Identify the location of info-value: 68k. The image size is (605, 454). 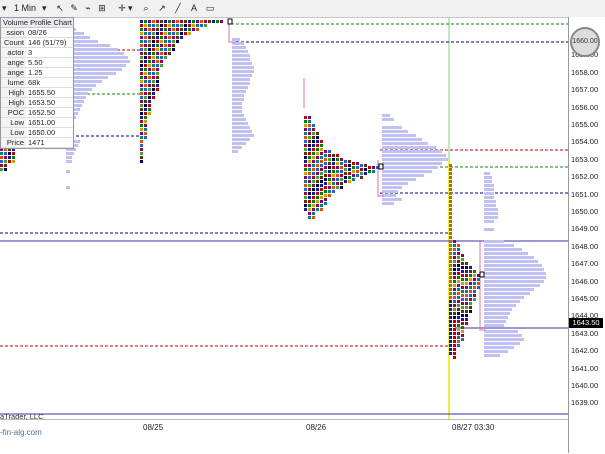
(34, 82).